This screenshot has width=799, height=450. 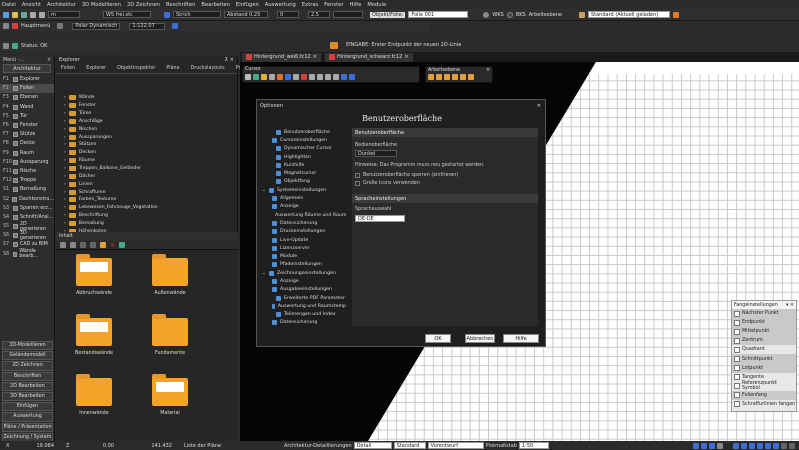 What do you see at coordinates (736, 445) in the screenshot?
I see `window-icon` at bounding box center [736, 445].